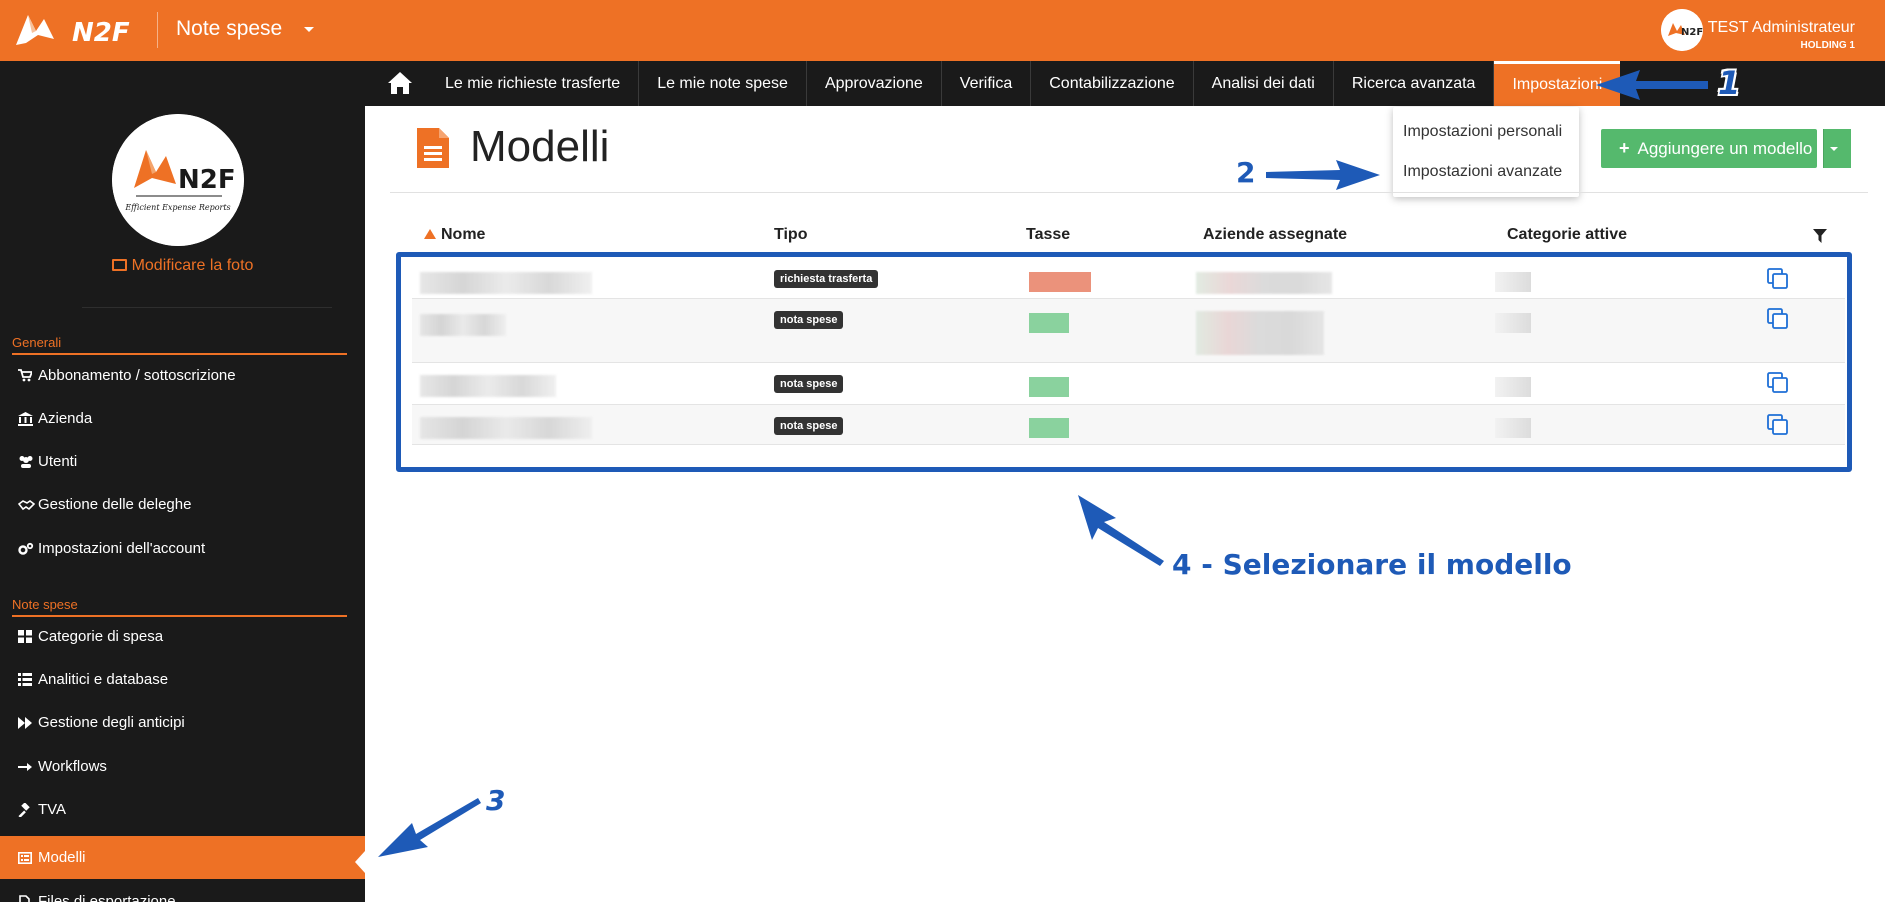 The width and height of the screenshot is (1885, 923). Describe the element at coordinates (496, 800) in the screenshot. I see `annotation-3: 3` at that location.